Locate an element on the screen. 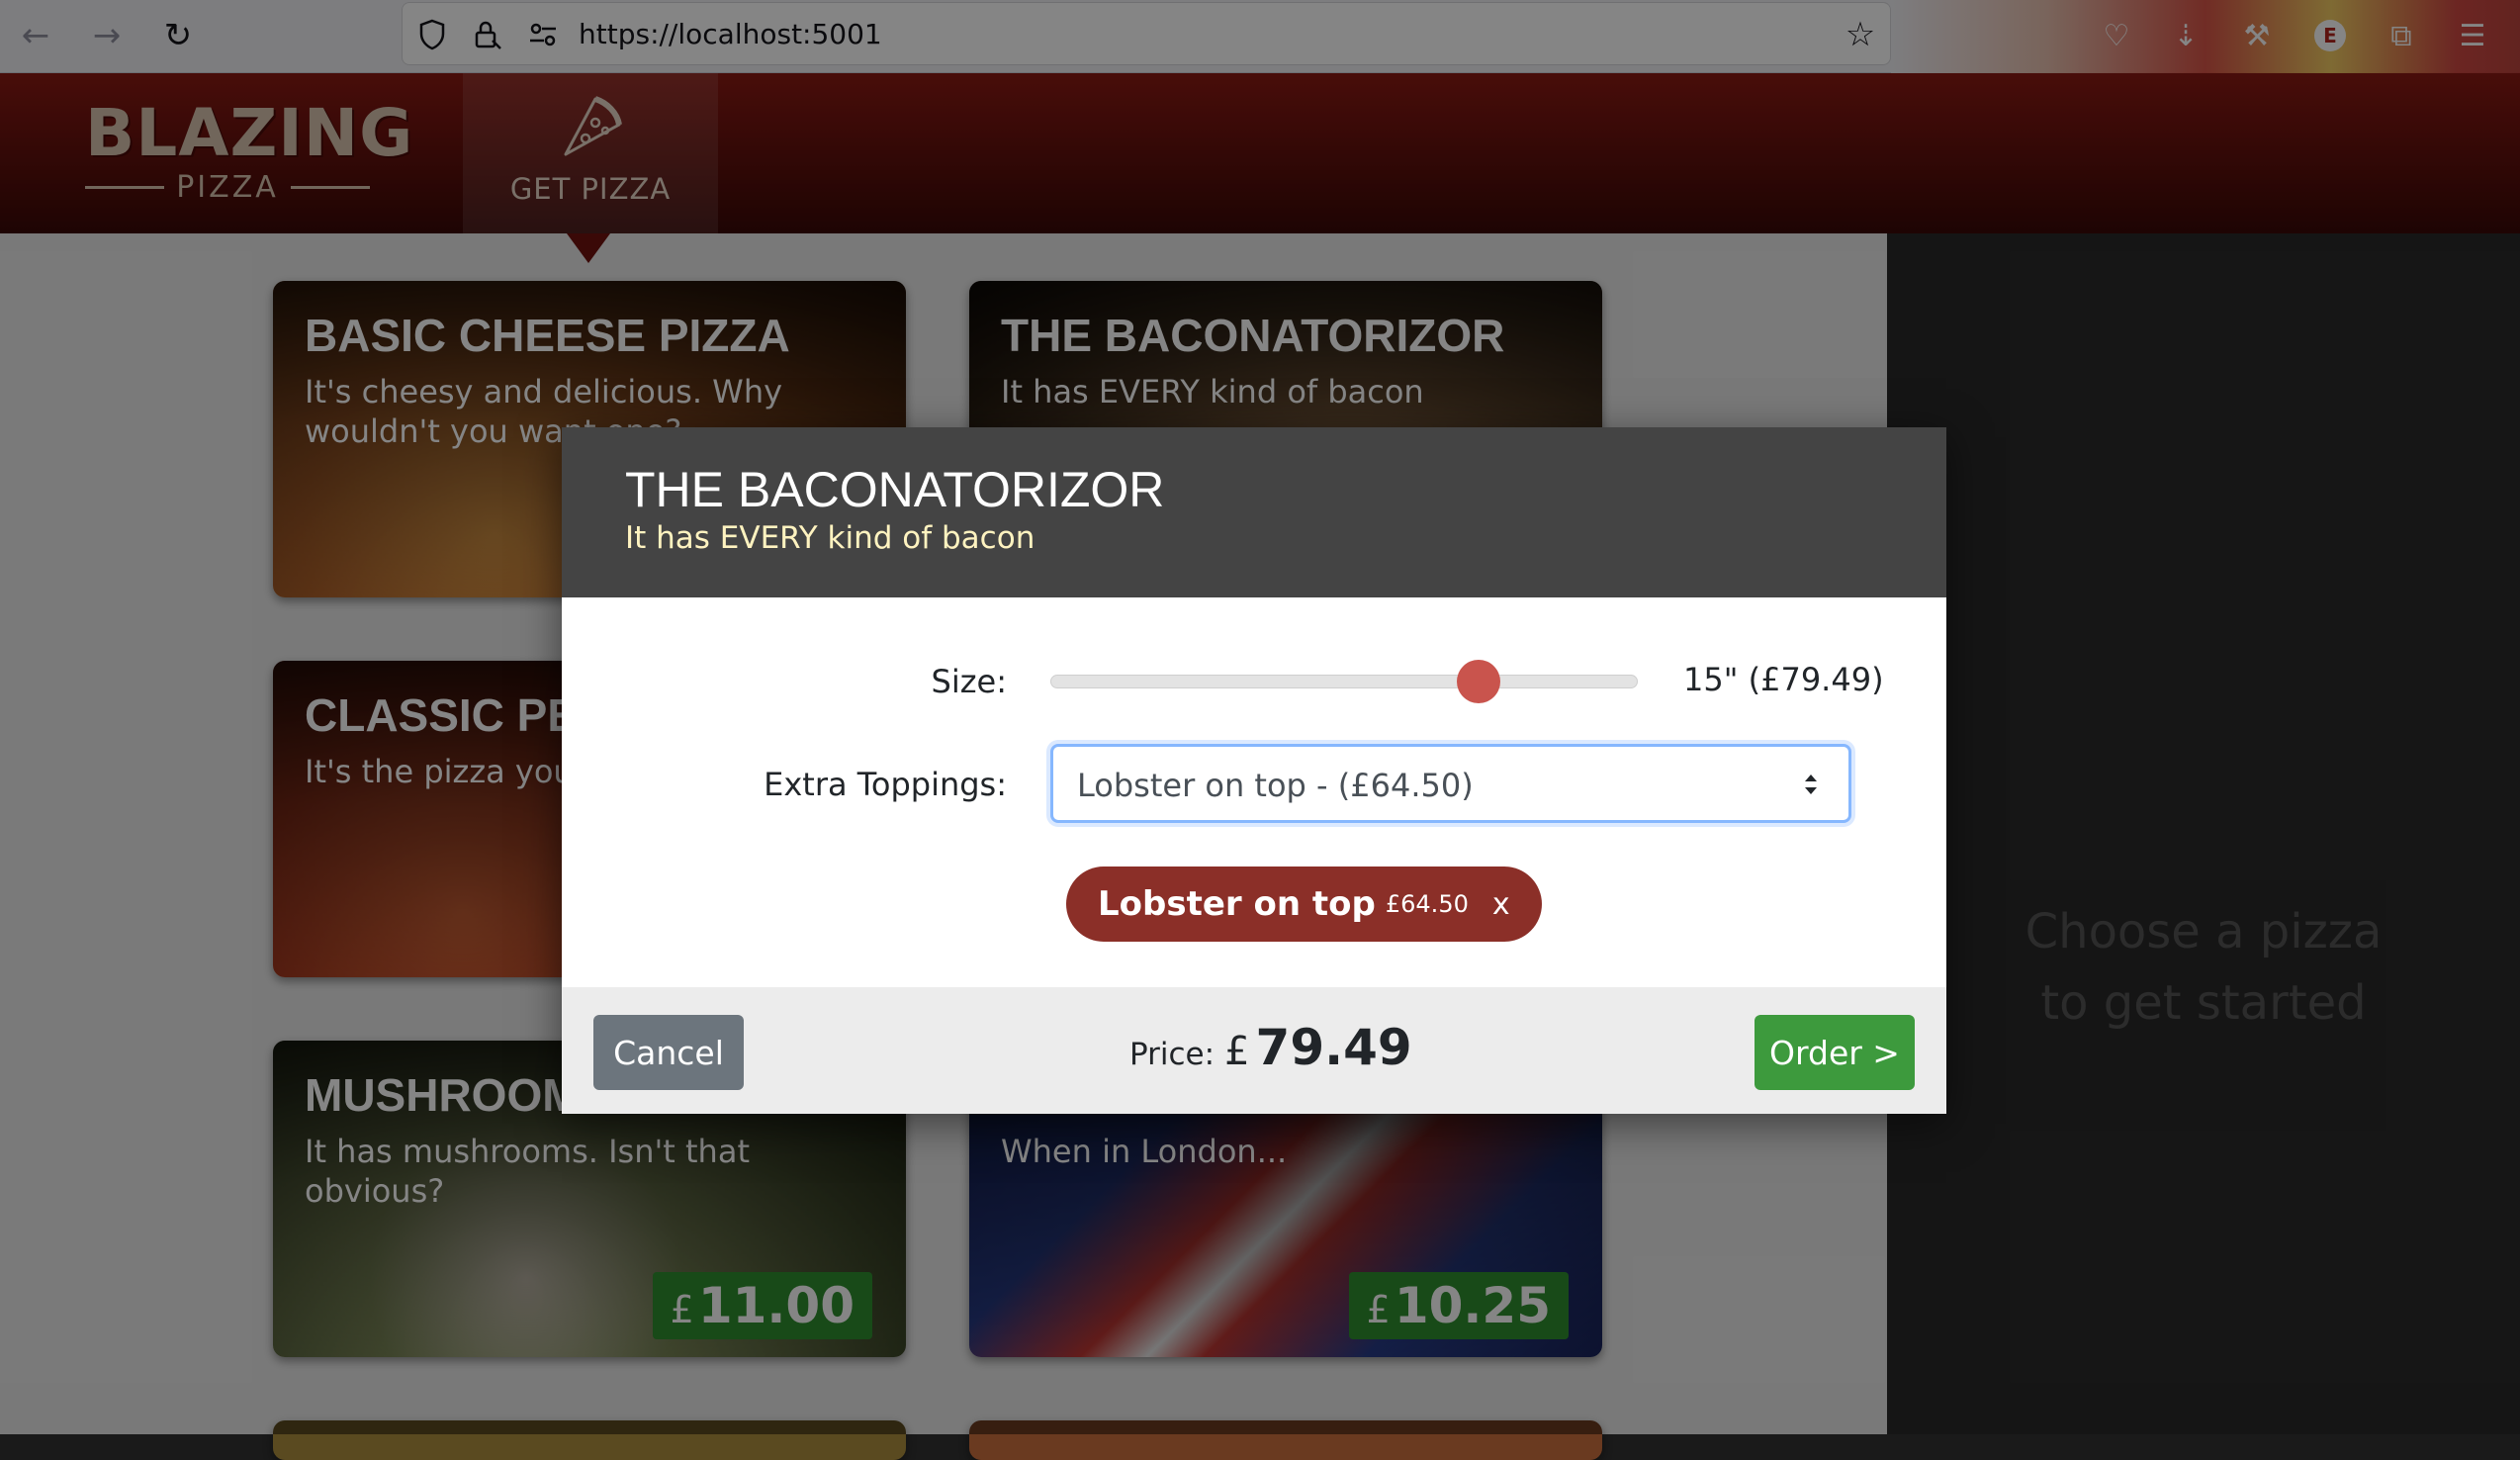  toppings-label: Extra Toppings: is located at coordinates (885, 784).